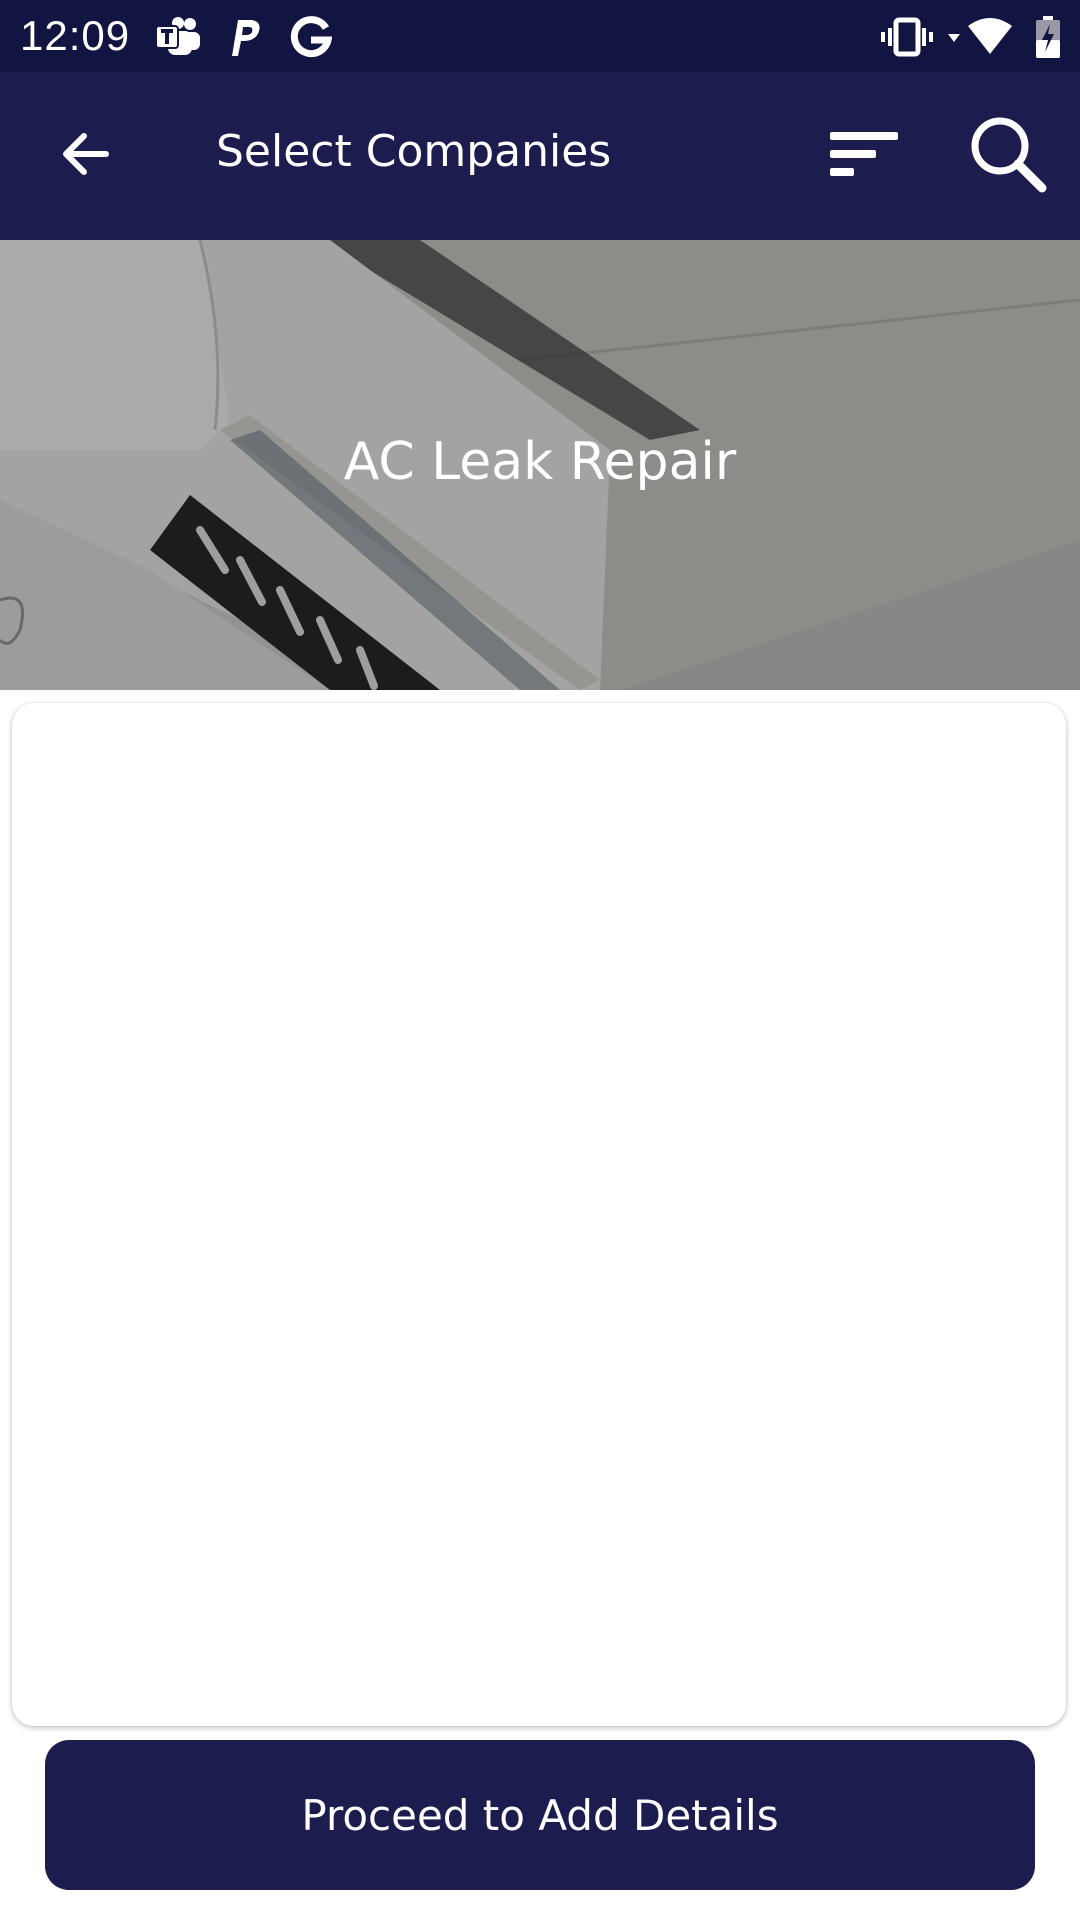  Describe the element at coordinates (540, 36) in the screenshot. I see `status-bar: 12:09` at that location.